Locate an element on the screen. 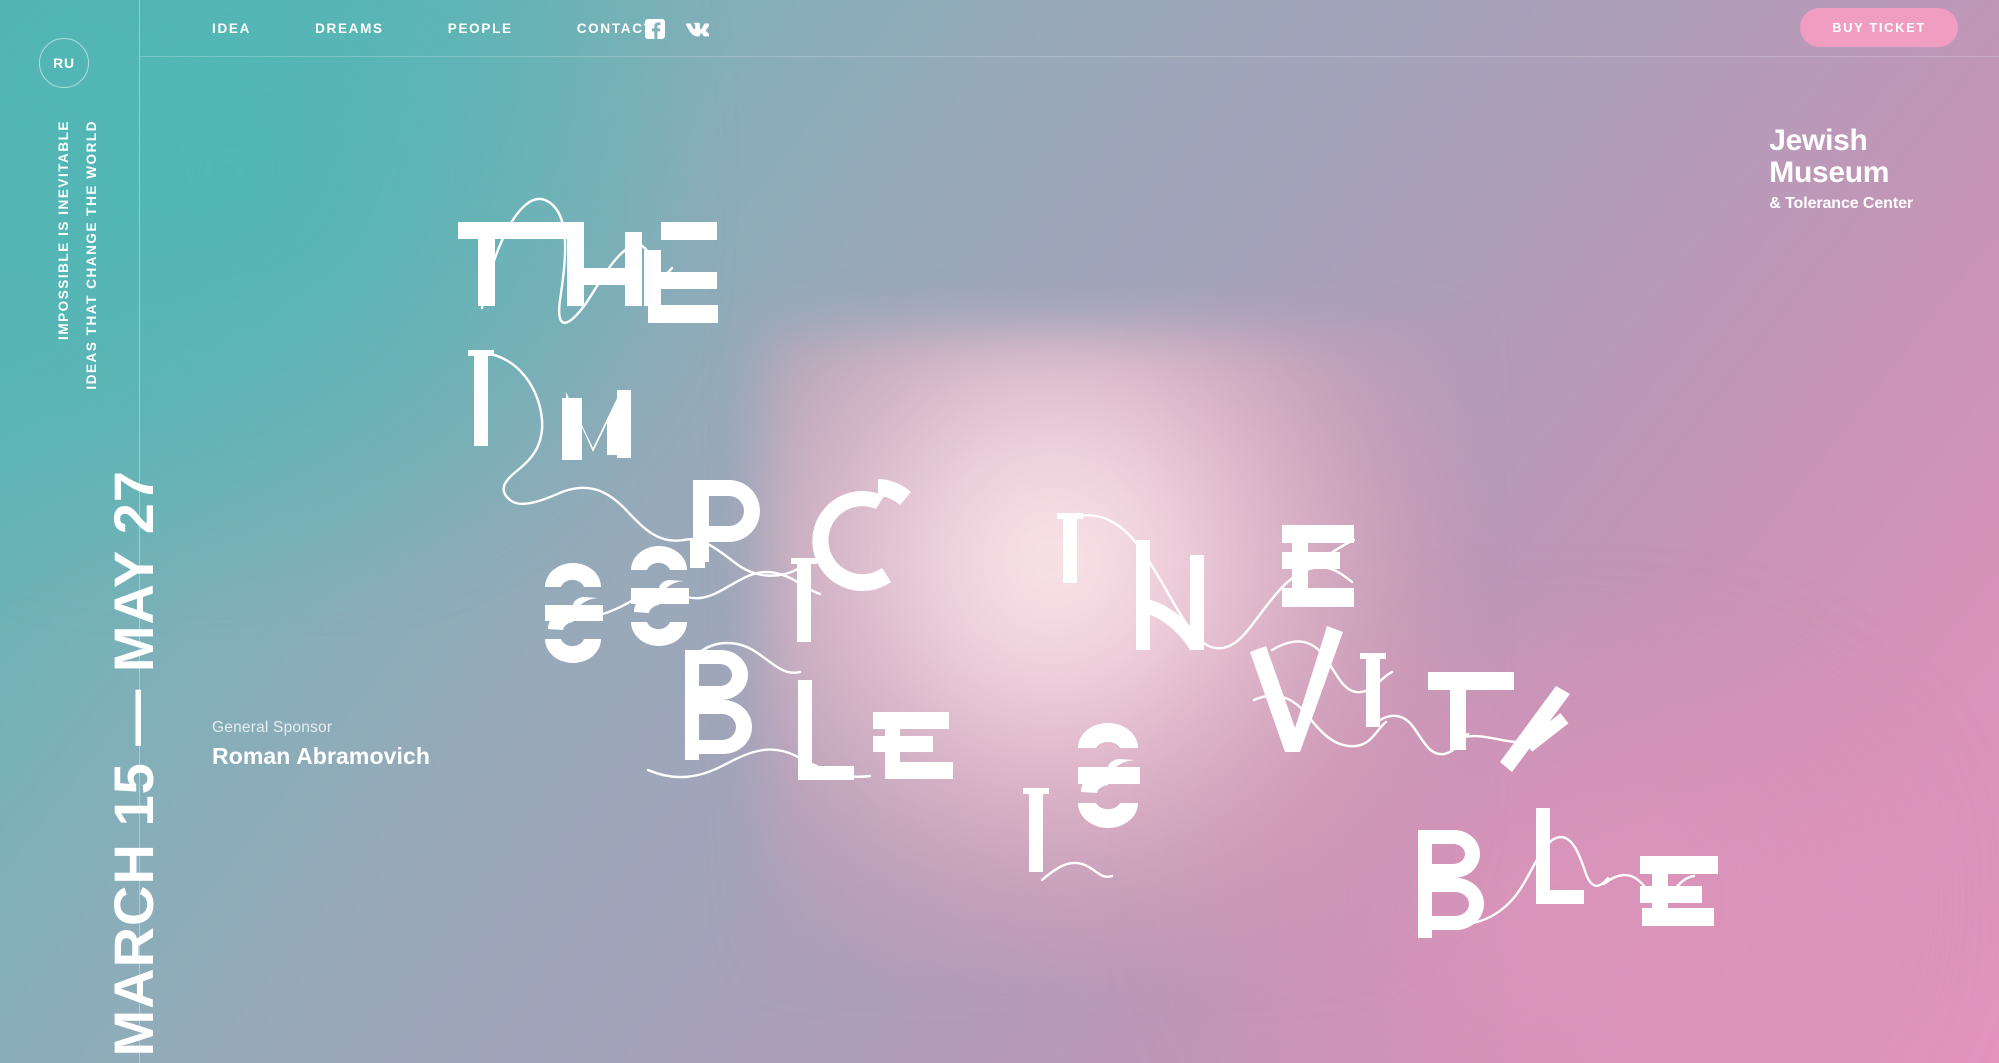 The width and height of the screenshot is (1999, 1063). sponsor-label: General Sponsor is located at coordinates (272, 727).